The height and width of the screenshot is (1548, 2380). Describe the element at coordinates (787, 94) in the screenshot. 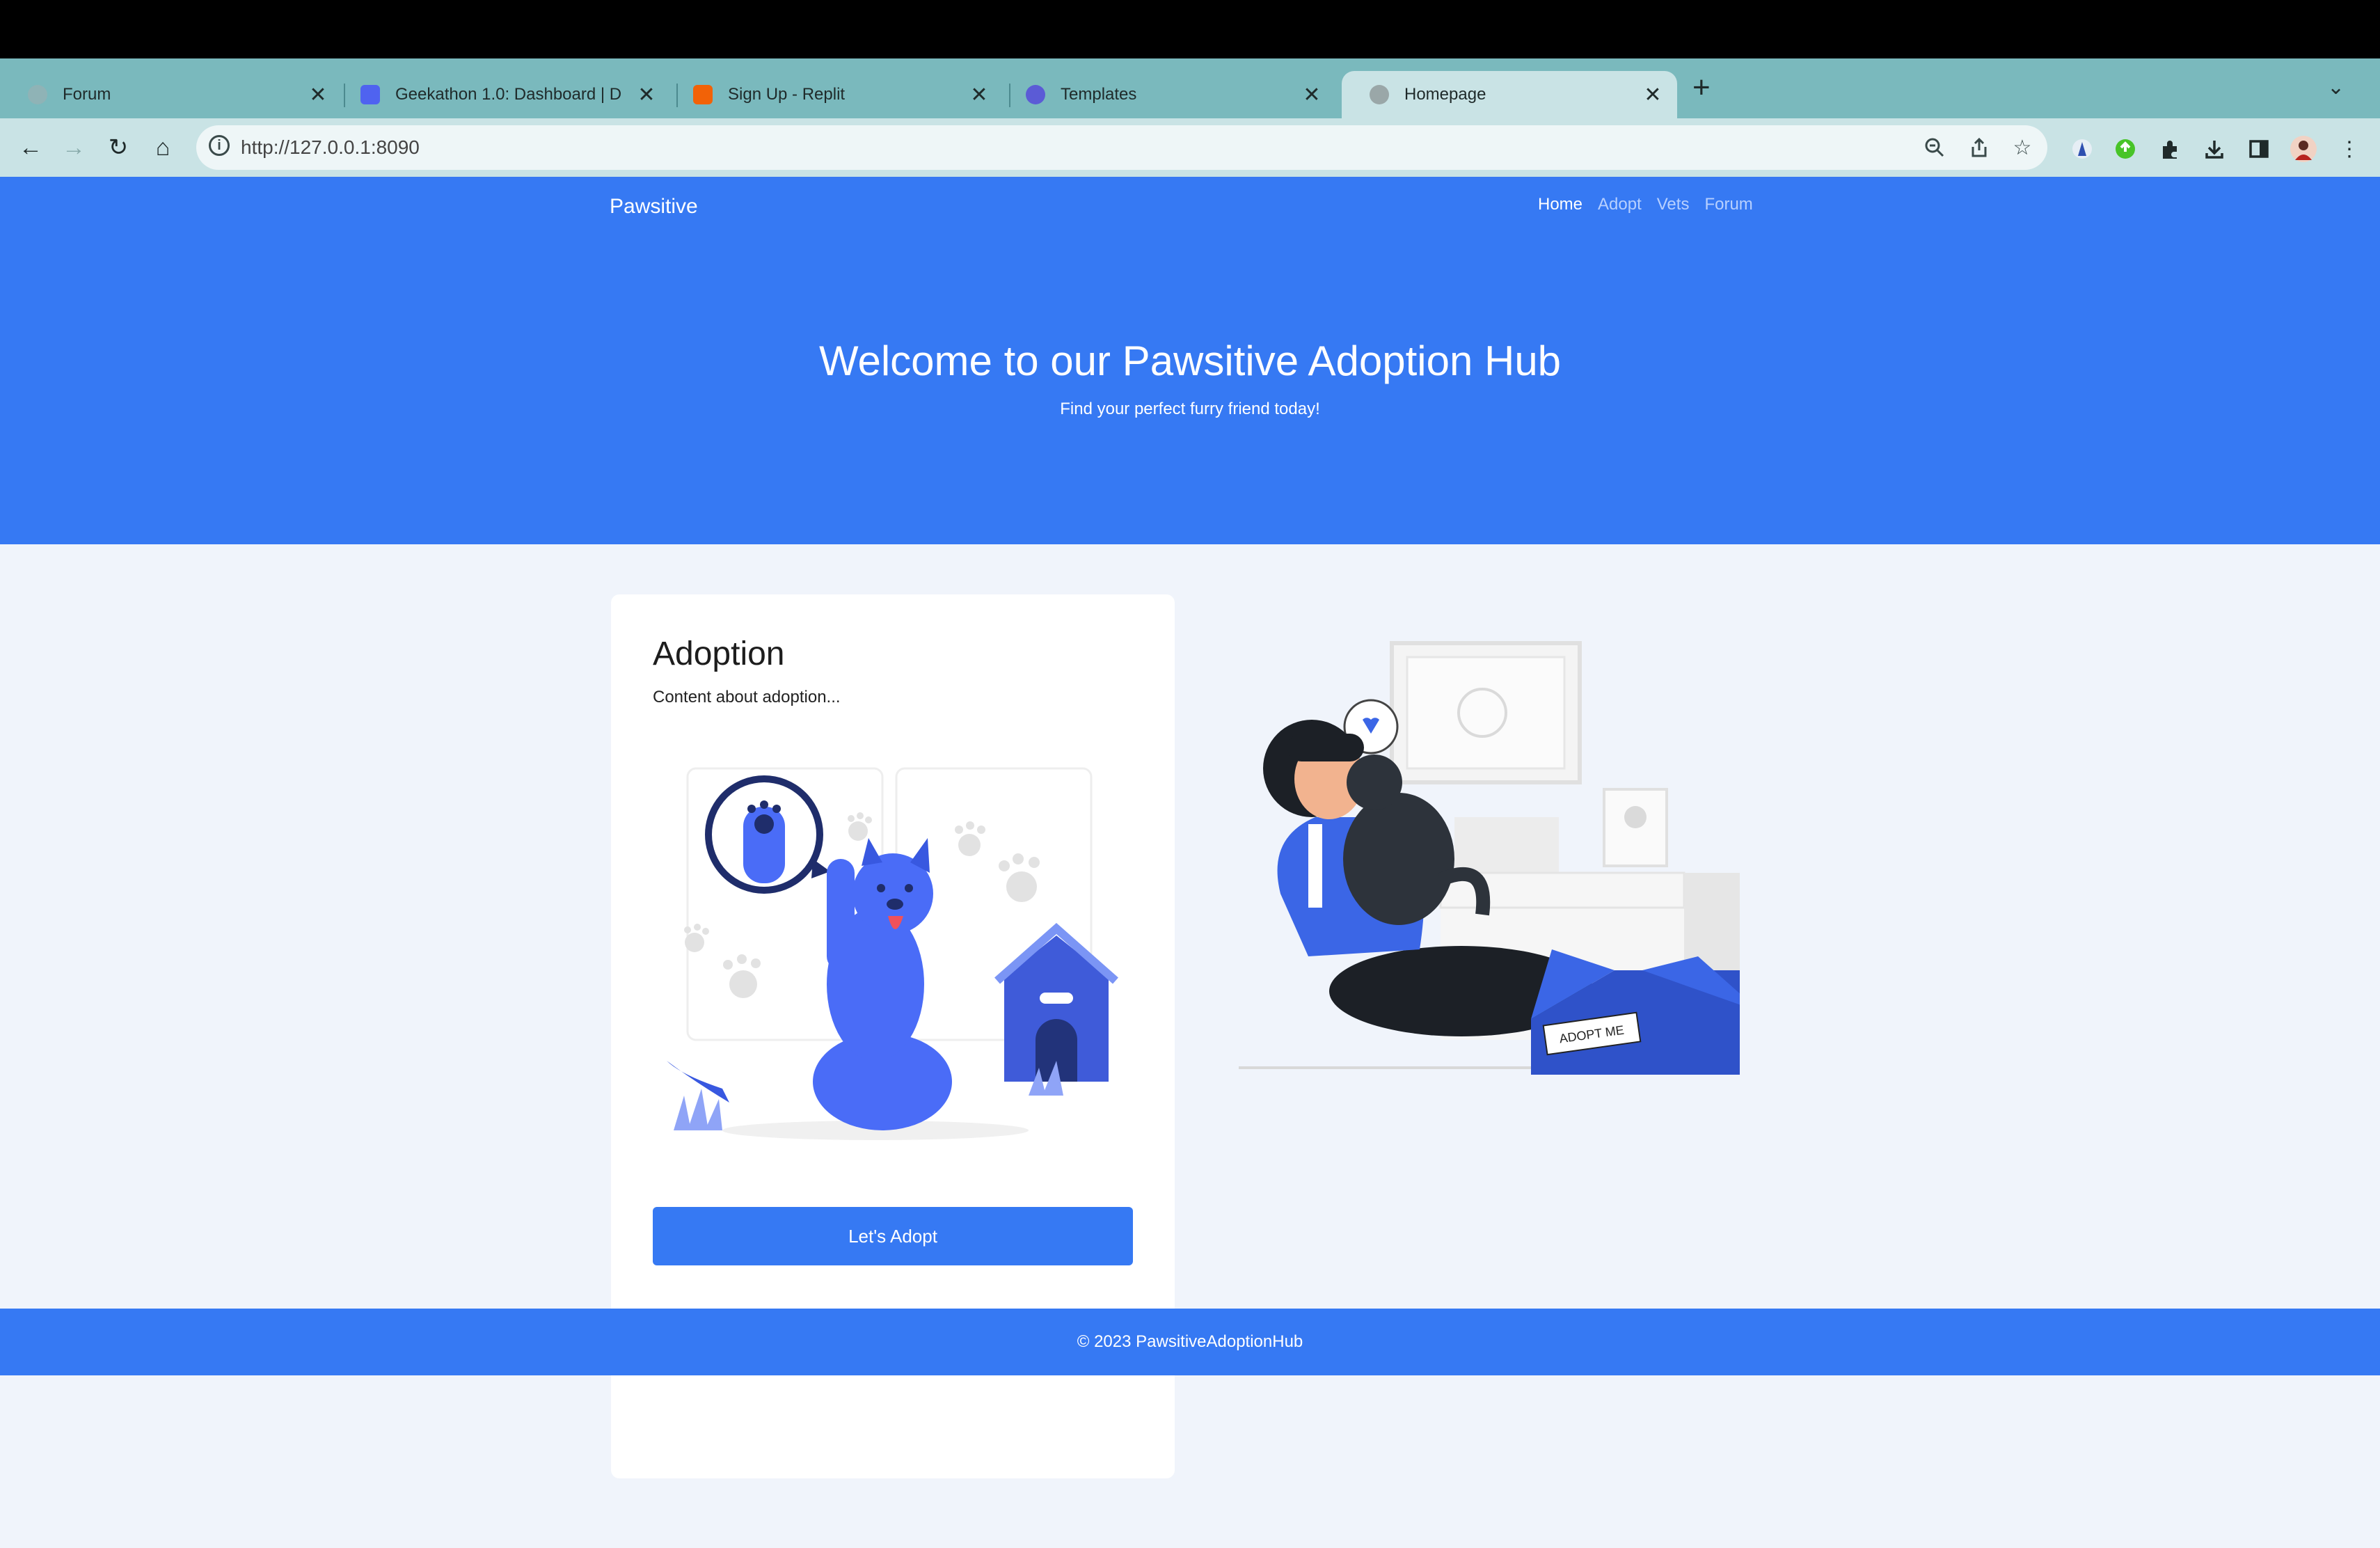

I see `tab-label: Sign Up - Replit` at that location.